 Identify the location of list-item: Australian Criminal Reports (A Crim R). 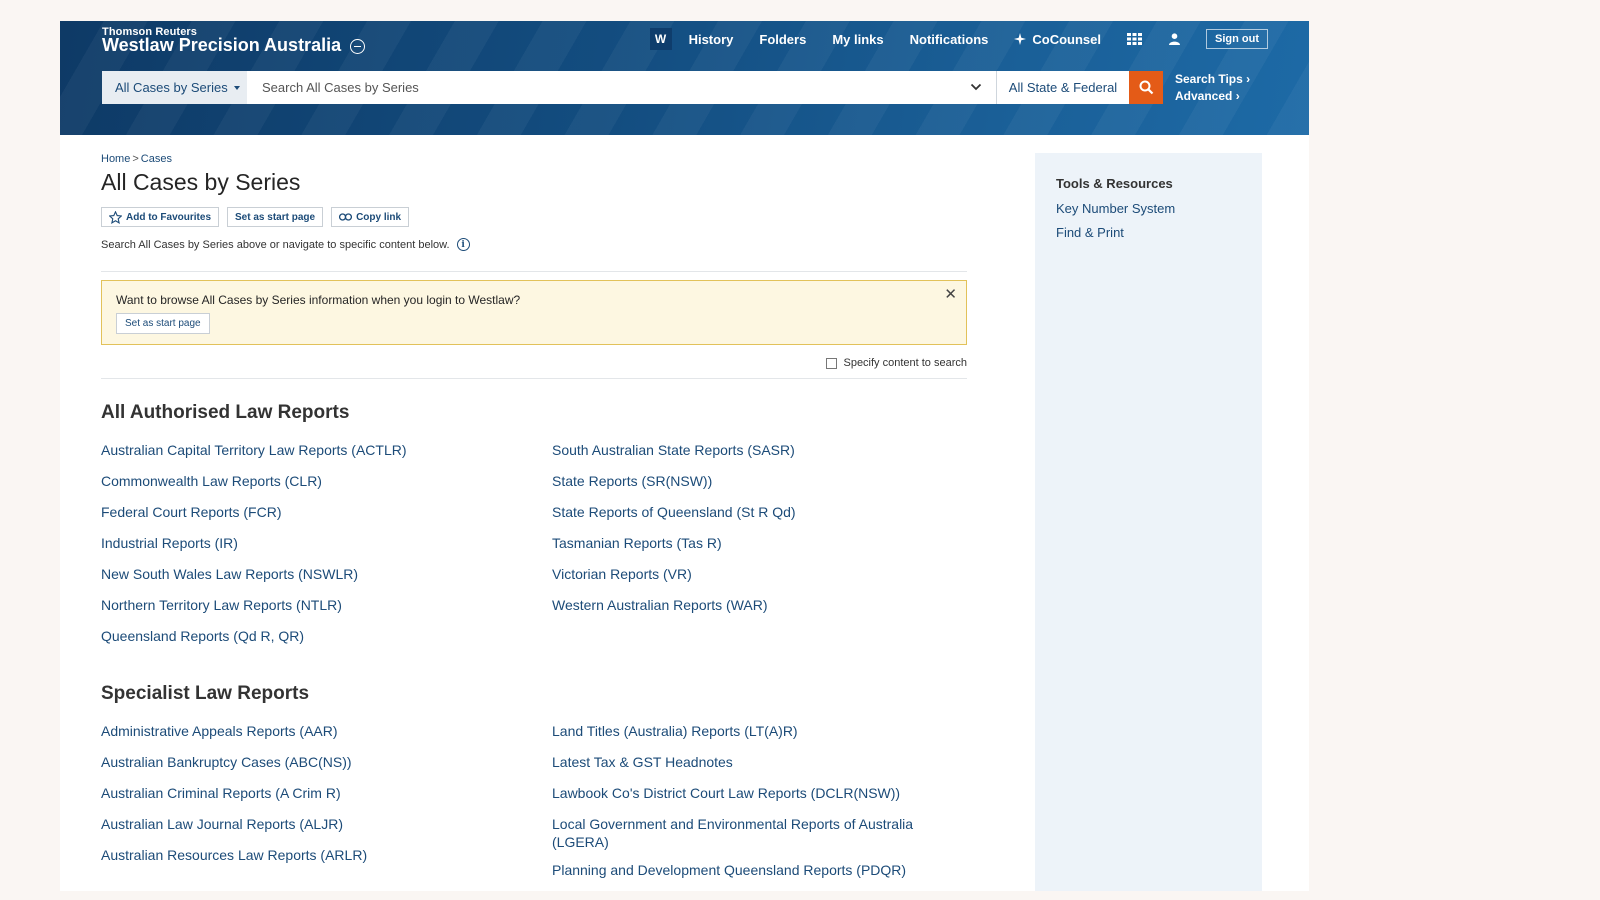
(316, 799).